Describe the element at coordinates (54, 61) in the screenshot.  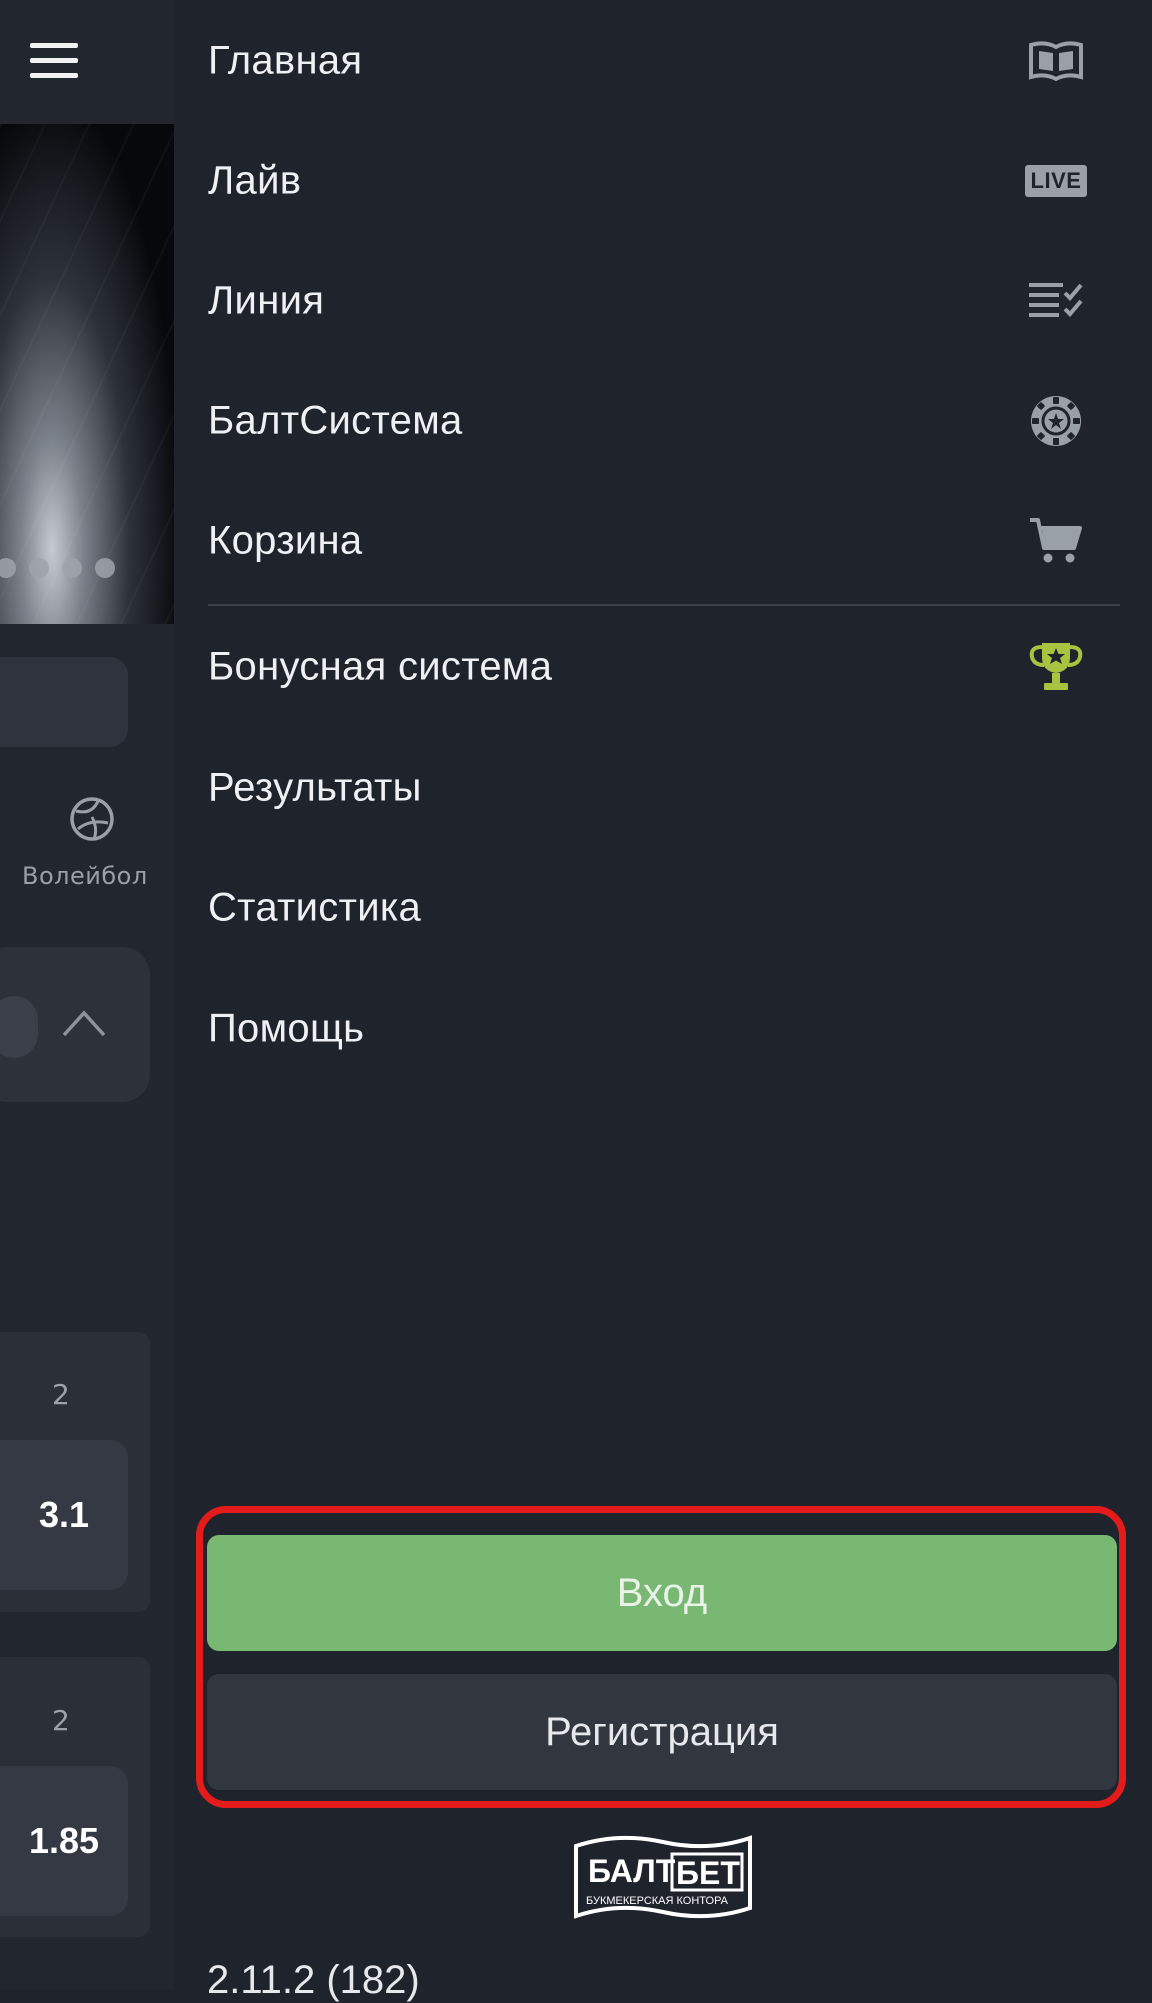
I see `hamburger-menu-icon` at that location.